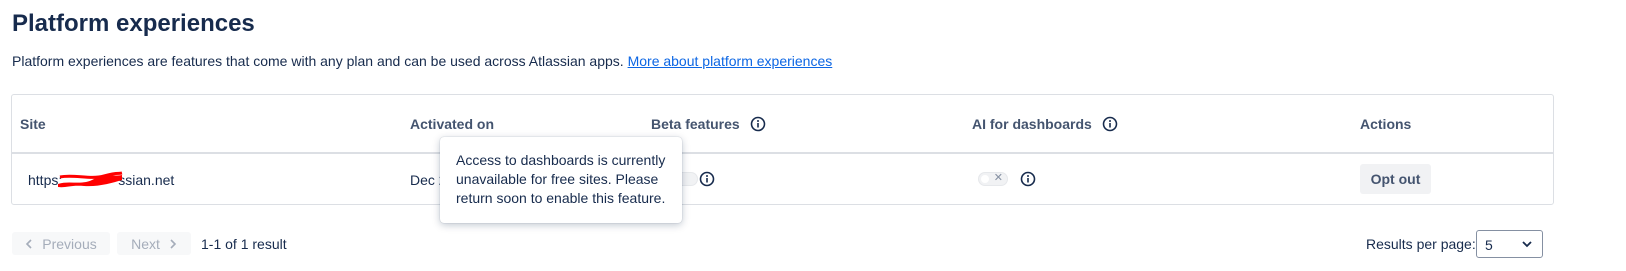 The height and width of the screenshot is (271, 1626). I want to click on column-label-activated-on: Activated on, so click(452, 124).